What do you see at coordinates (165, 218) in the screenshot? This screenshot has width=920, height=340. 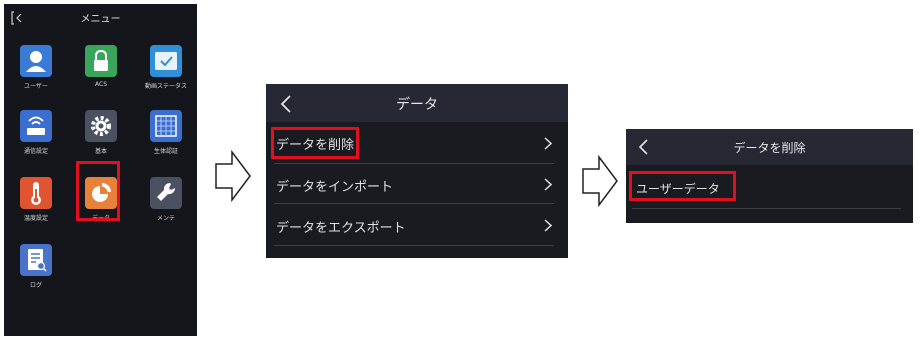 I see `menu-tile-label: メンテ` at bounding box center [165, 218].